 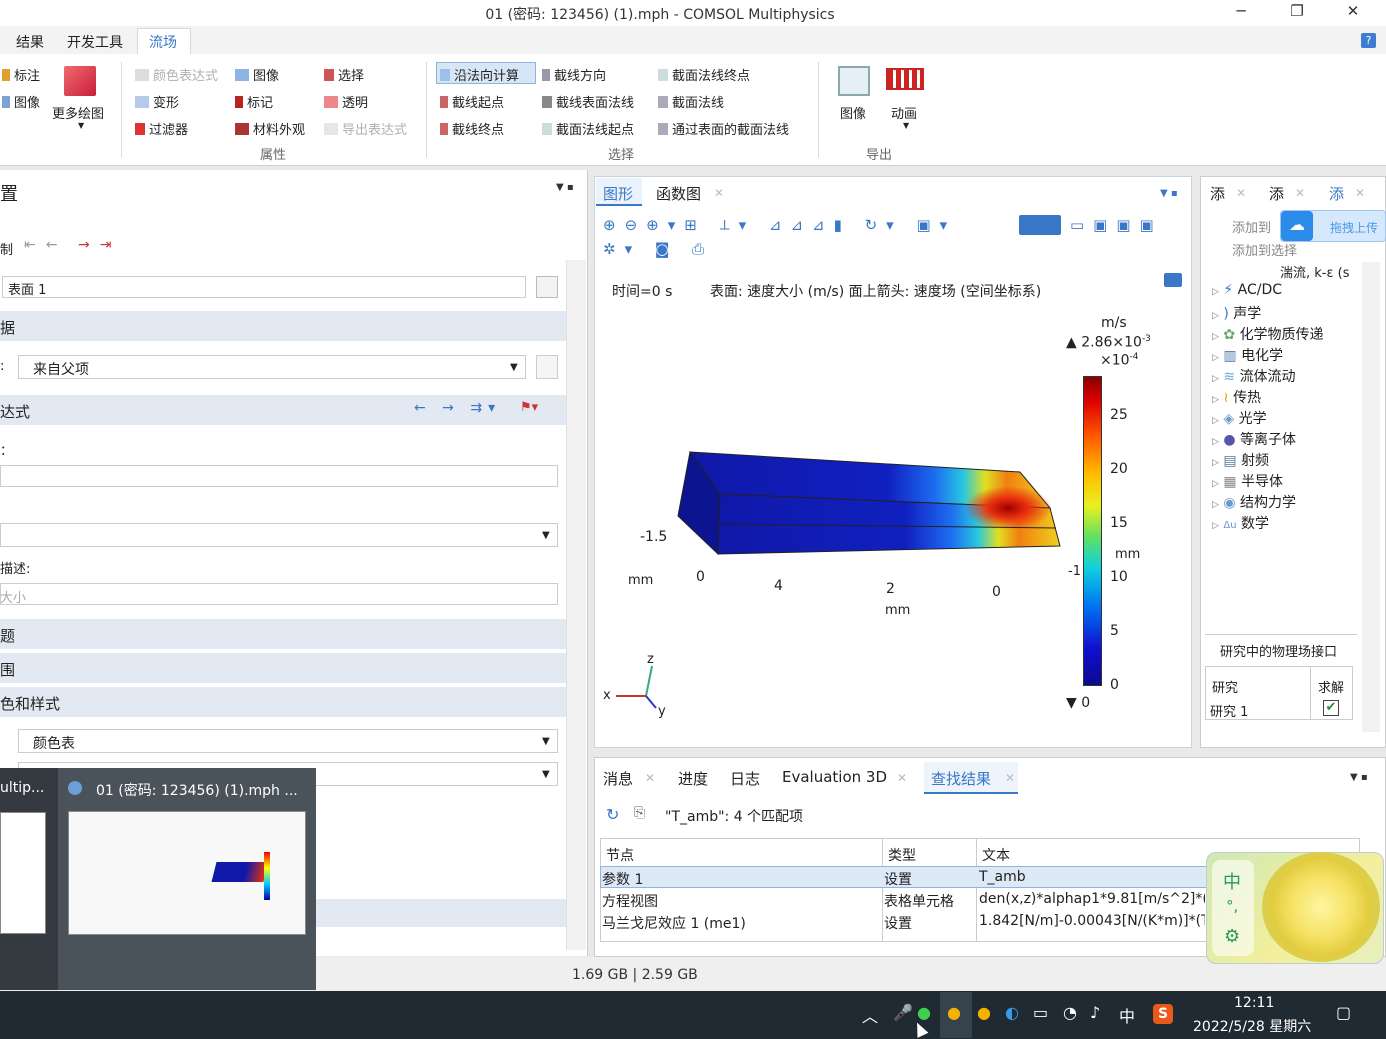 What do you see at coordinates (78, 112) in the screenshot?
I see `more-plots-button: 更多绘图` at bounding box center [78, 112].